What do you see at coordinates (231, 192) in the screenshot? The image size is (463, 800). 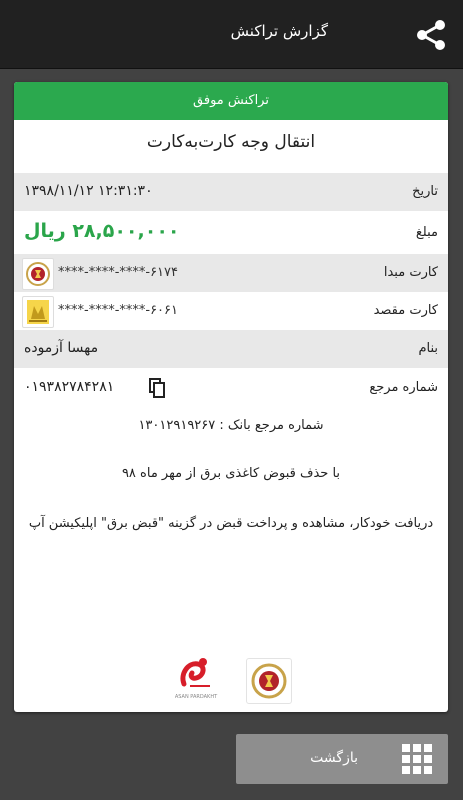 I see `date-row: تاریخ ۱۳۹۸/۱۱/۱۲ ۱۲:۳۱:۳۰` at bounding box center [231, 192].